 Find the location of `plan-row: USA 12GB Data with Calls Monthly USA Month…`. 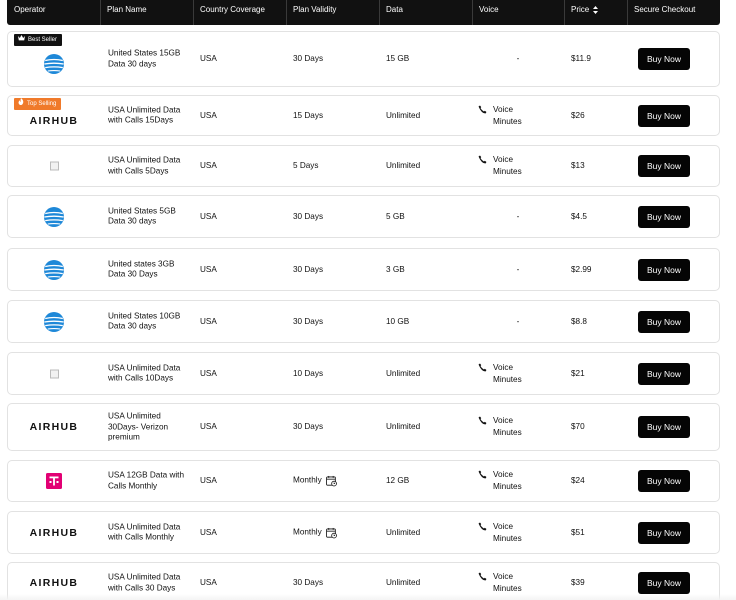

plan-row: USA 12GB Data with Calls Monthly USA Month… is located at coordinates (363, 481).